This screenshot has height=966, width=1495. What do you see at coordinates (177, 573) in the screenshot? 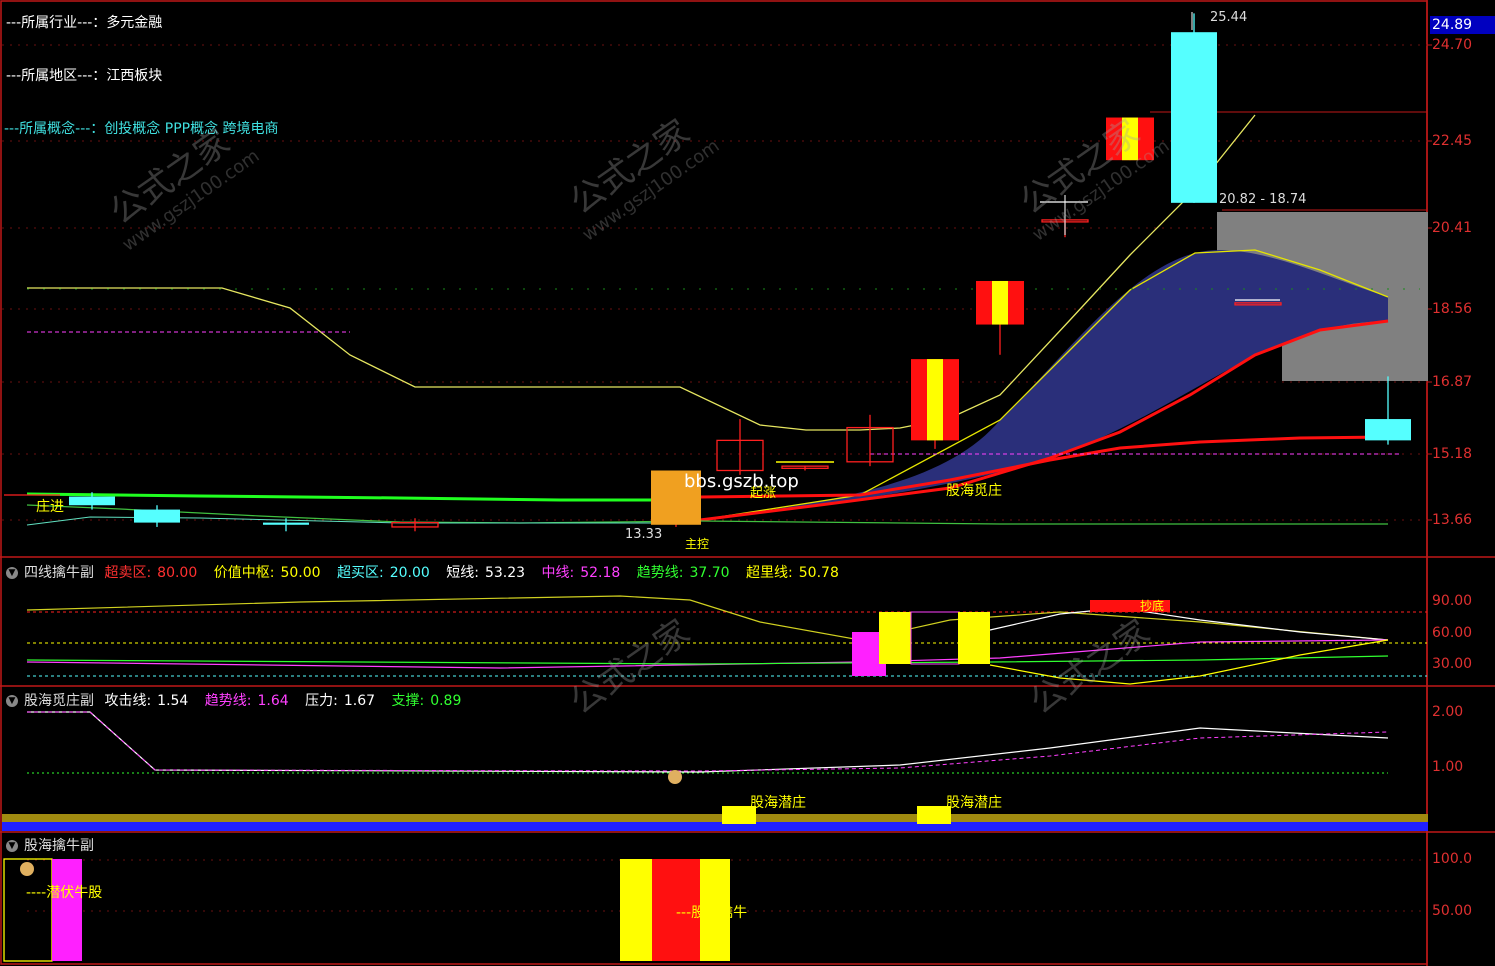
I see `legend-value: 80.00` at bounding box center [177, 573].